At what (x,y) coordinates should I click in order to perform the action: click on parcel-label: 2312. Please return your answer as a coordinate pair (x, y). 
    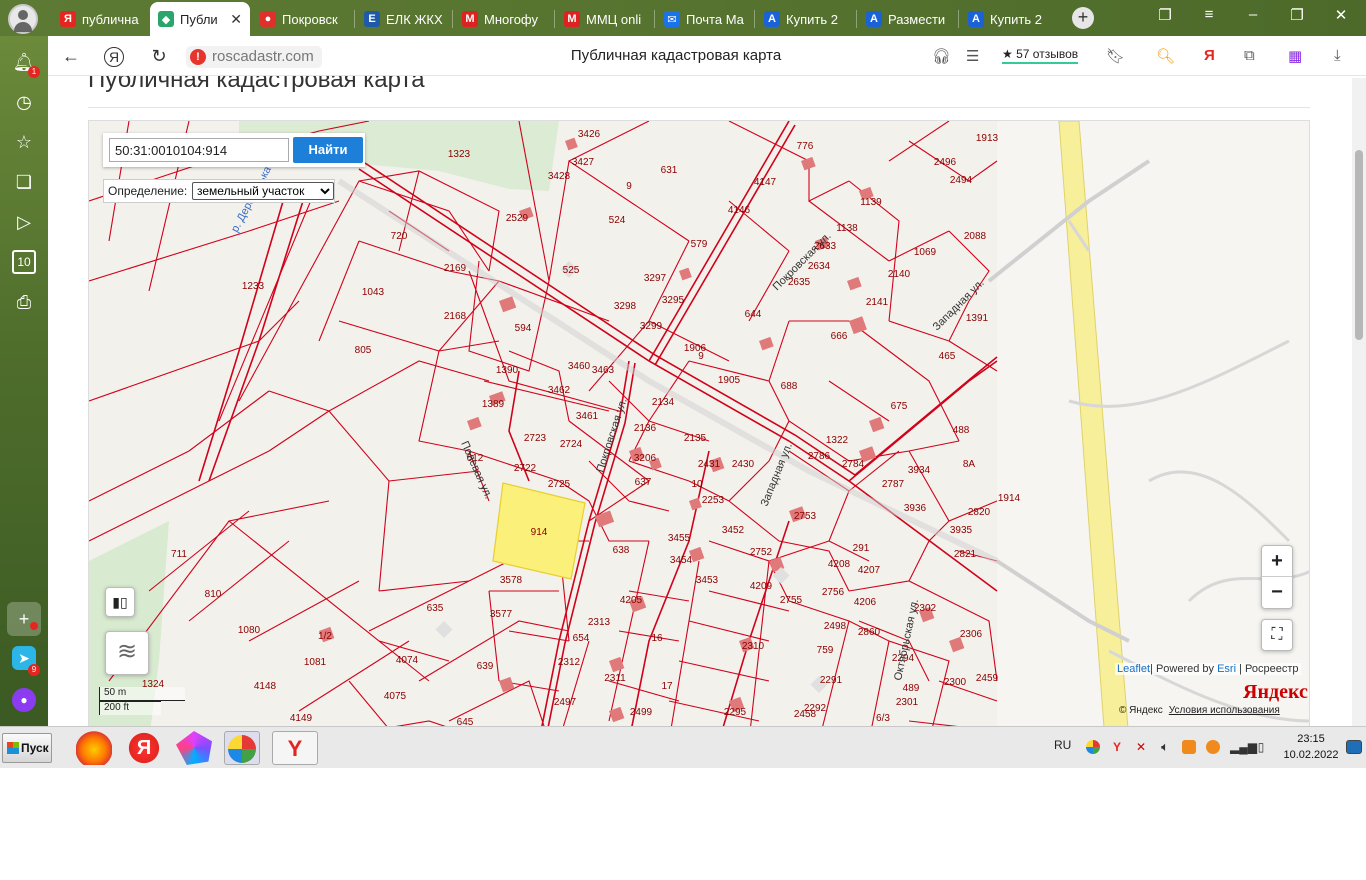
    Looking at the image, I should click on (569, 662).